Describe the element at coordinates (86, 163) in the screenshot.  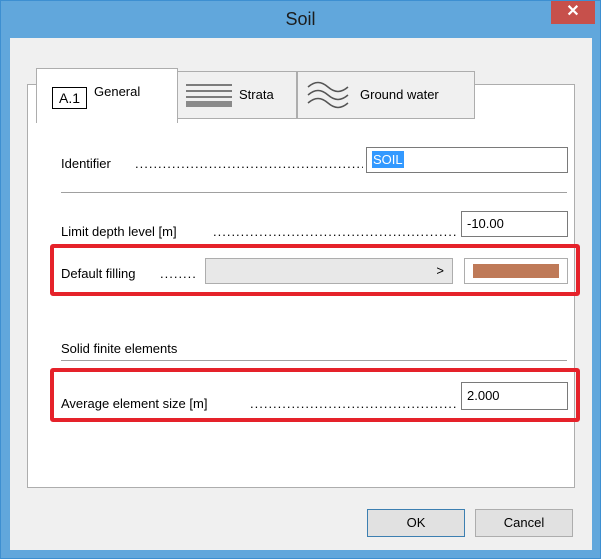
I see `identifier-label: Identifier` at that location.